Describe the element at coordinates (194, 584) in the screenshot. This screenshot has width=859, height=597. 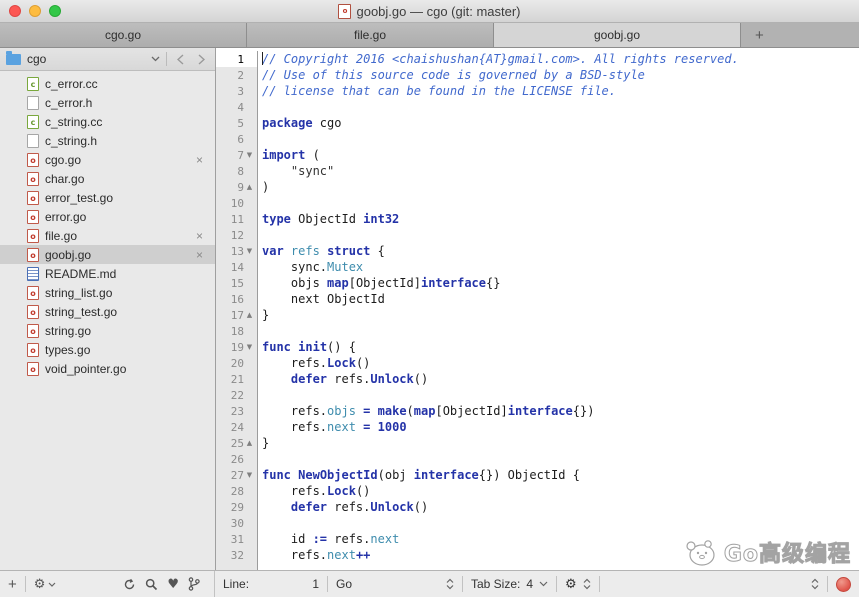
I see `git-branch-icon` at that location.